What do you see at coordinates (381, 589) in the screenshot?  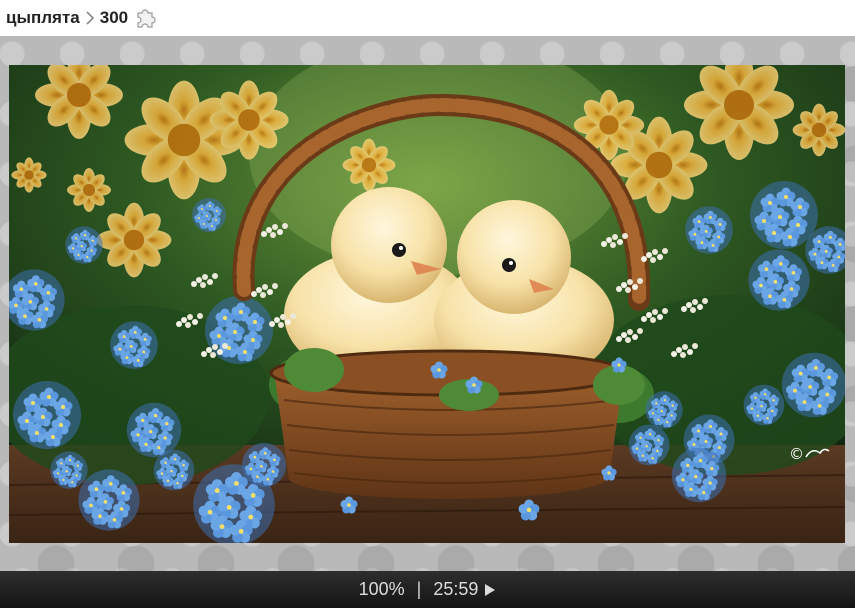 I see `progress-text: 100%` at bounding box center [381, 589].